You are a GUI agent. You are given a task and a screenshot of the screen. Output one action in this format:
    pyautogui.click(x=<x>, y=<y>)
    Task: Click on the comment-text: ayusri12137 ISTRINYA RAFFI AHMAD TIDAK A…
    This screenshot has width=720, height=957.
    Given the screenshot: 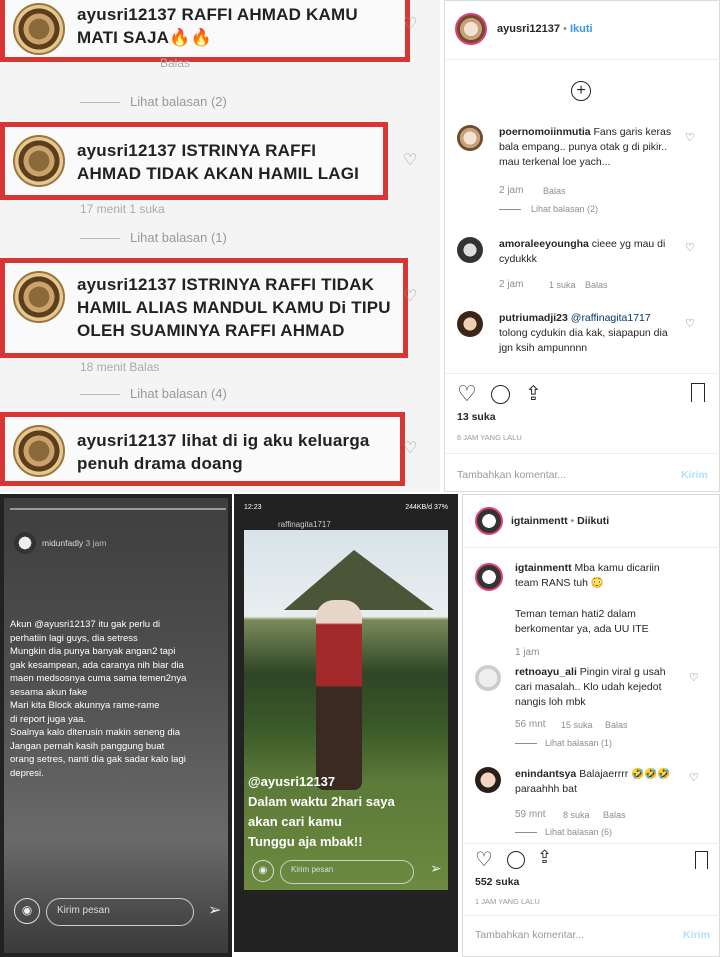 What is the action you would take?
    pyautogui.click(x=218, y=162)
    